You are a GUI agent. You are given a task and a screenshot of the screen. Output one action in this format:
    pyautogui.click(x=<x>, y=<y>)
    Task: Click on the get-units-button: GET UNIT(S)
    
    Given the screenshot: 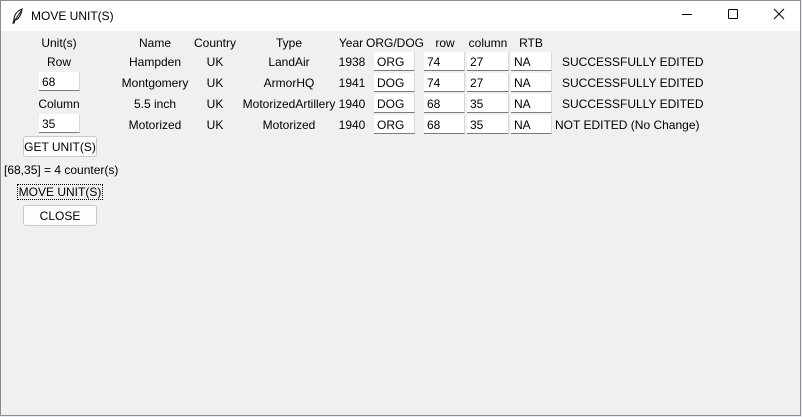 What is the action you would take?
    pyautogui.click(x=60, y=146)
    